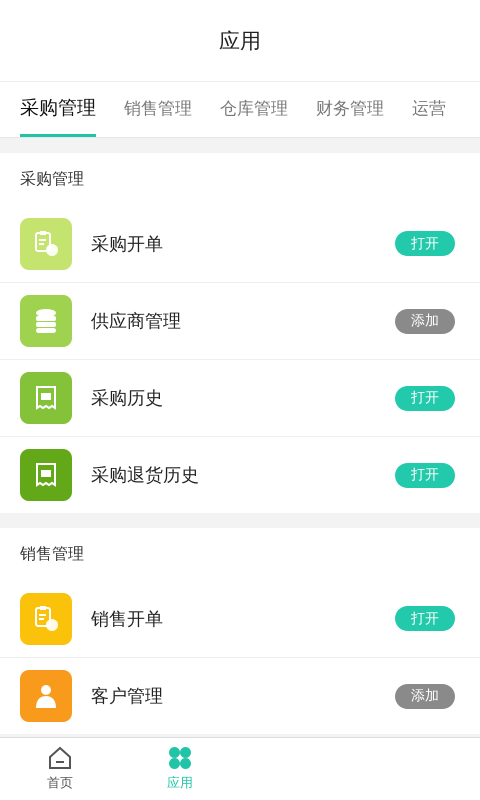 This screenshot has height=800, width=480. Describe the element at coordinates (158, 109) in the screenshot. I see `category-tab: 销售管理` at that location.